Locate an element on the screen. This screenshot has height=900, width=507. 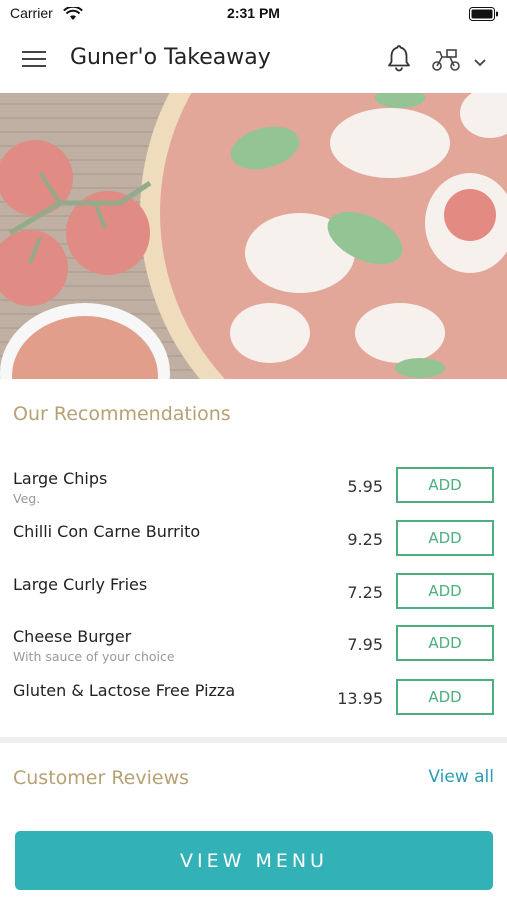
menu-icon is located at coordinates (35, 59).